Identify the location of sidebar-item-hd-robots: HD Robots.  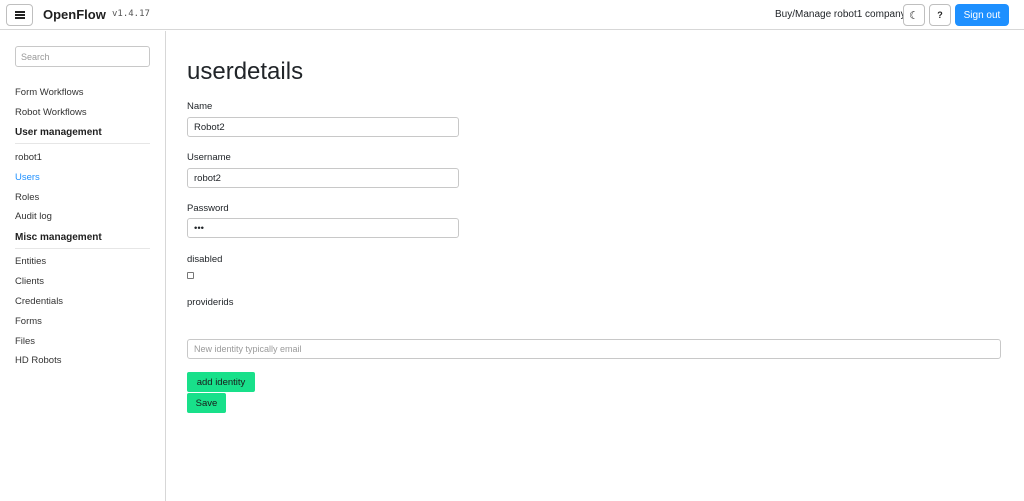
(38, 360).